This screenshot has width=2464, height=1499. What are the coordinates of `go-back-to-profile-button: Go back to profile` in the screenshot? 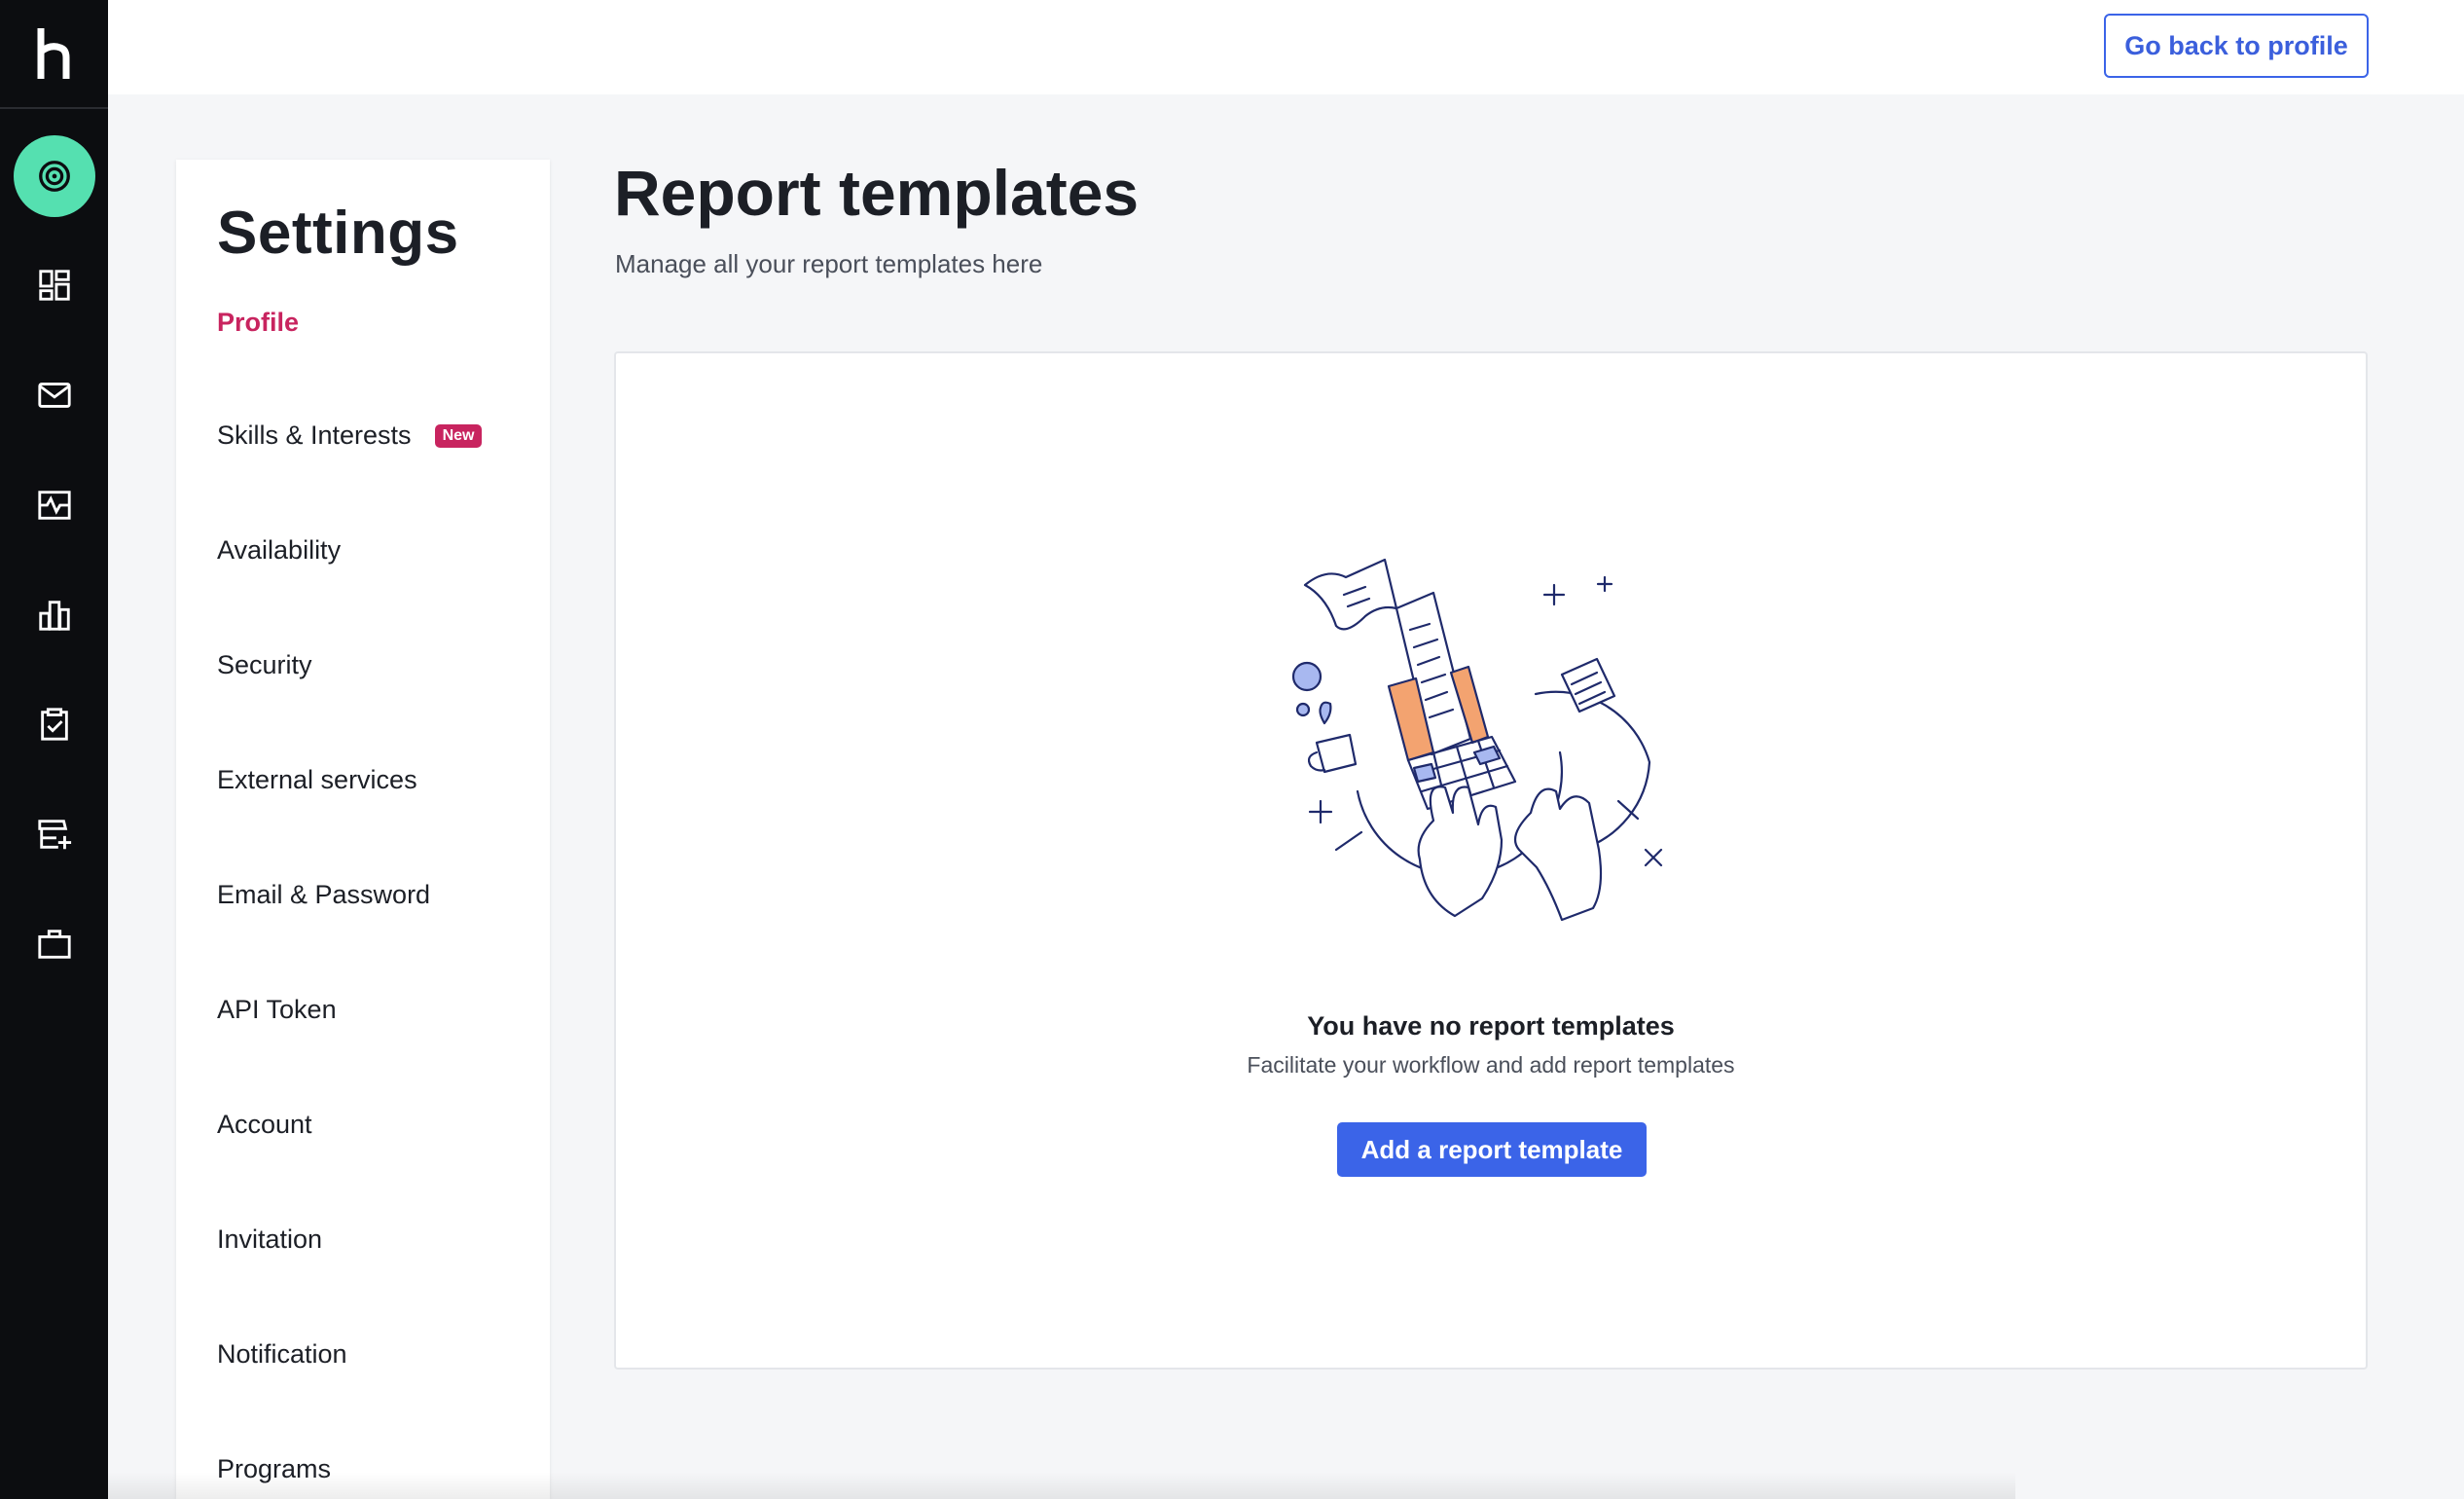 It's located at (2236, 46).